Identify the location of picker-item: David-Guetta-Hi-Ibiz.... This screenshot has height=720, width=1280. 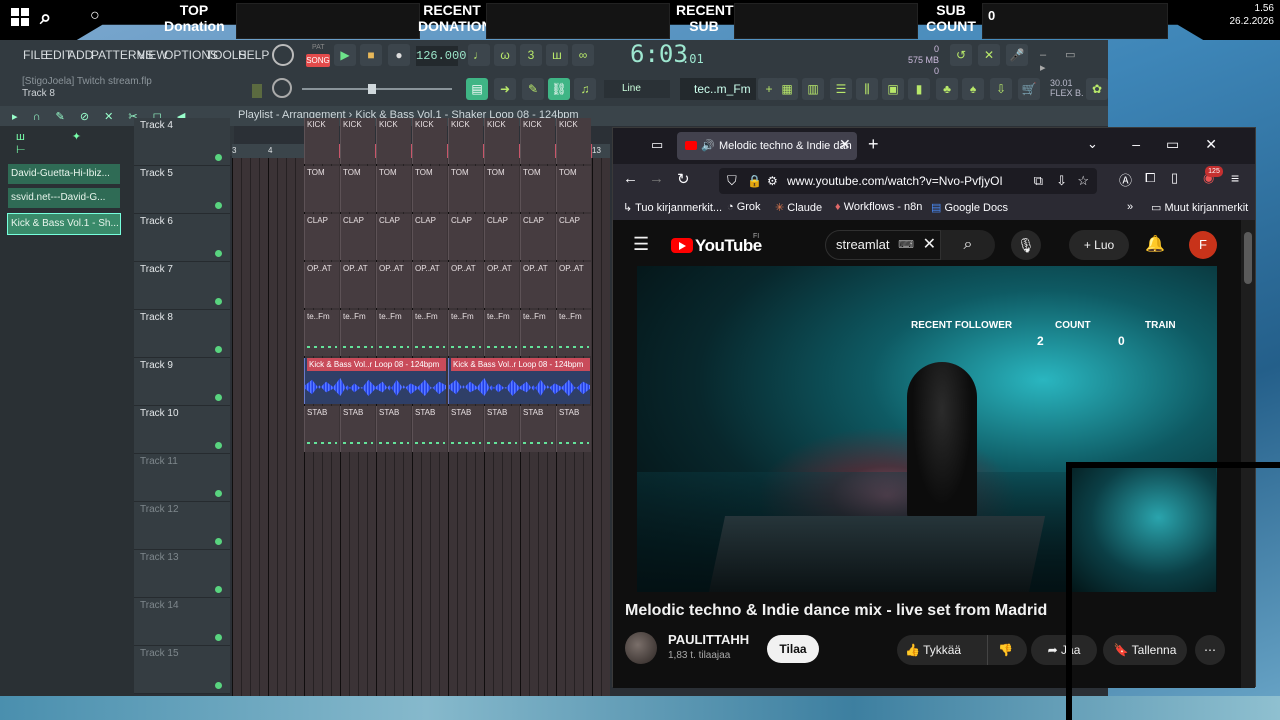
(64, 174).